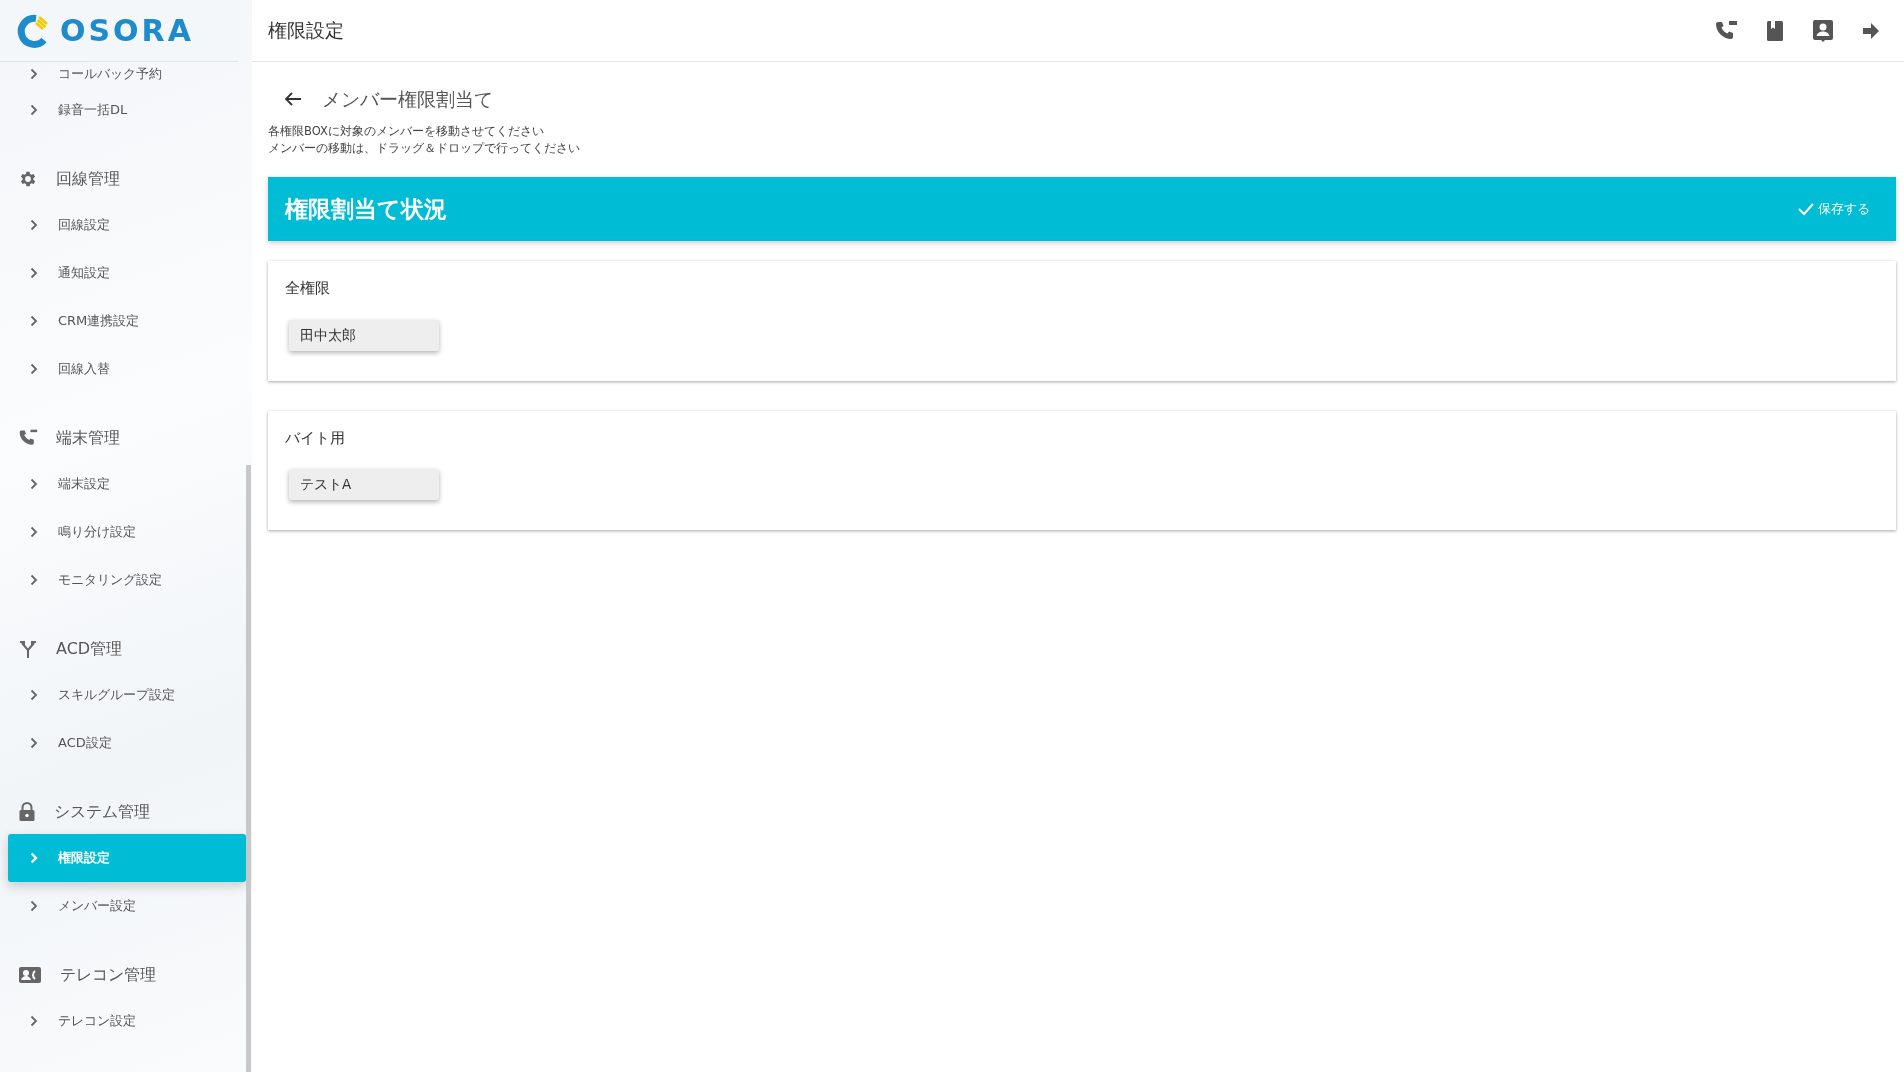  Describe the element at coordinates (30, 975) in the screenshot. I see `contact-card-icon` at that location.